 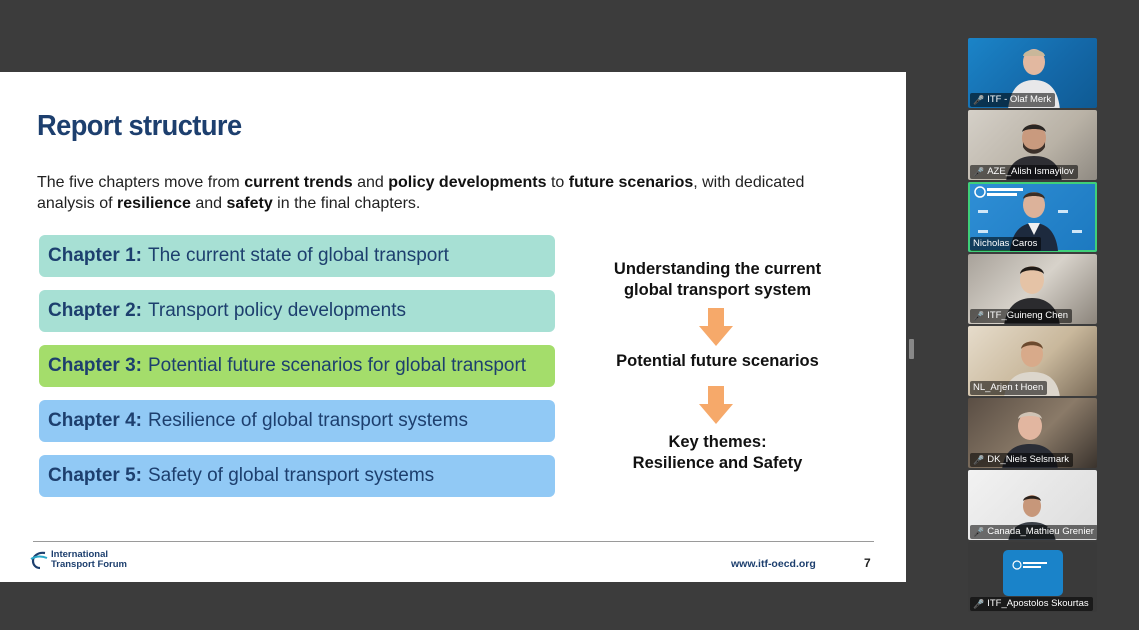 I want to click on itf-logo-text: International Transport Forum, so click(x=89, y=560).